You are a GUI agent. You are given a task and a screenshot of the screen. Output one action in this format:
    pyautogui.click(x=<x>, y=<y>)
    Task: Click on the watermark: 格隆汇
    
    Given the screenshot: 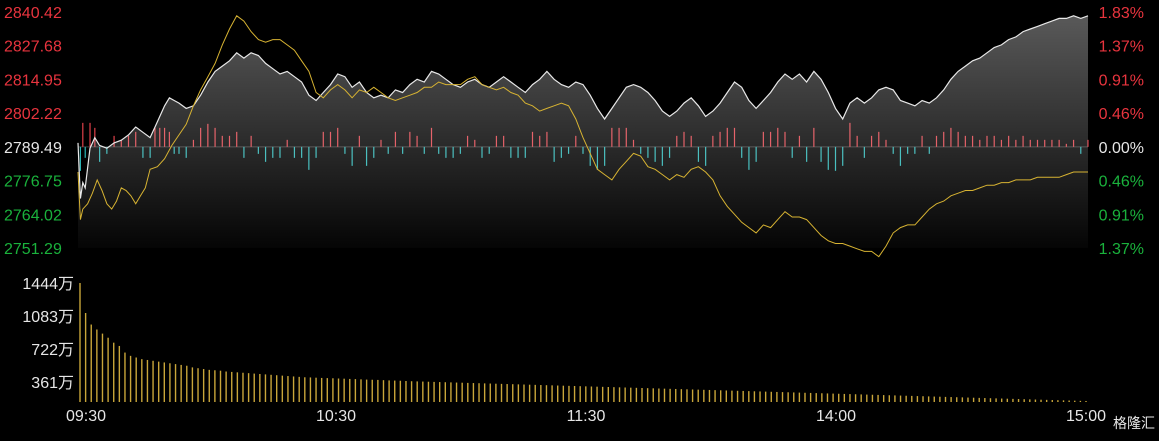 What is the action you would take?
    pyautogui.click(x=1134, y=423)
    